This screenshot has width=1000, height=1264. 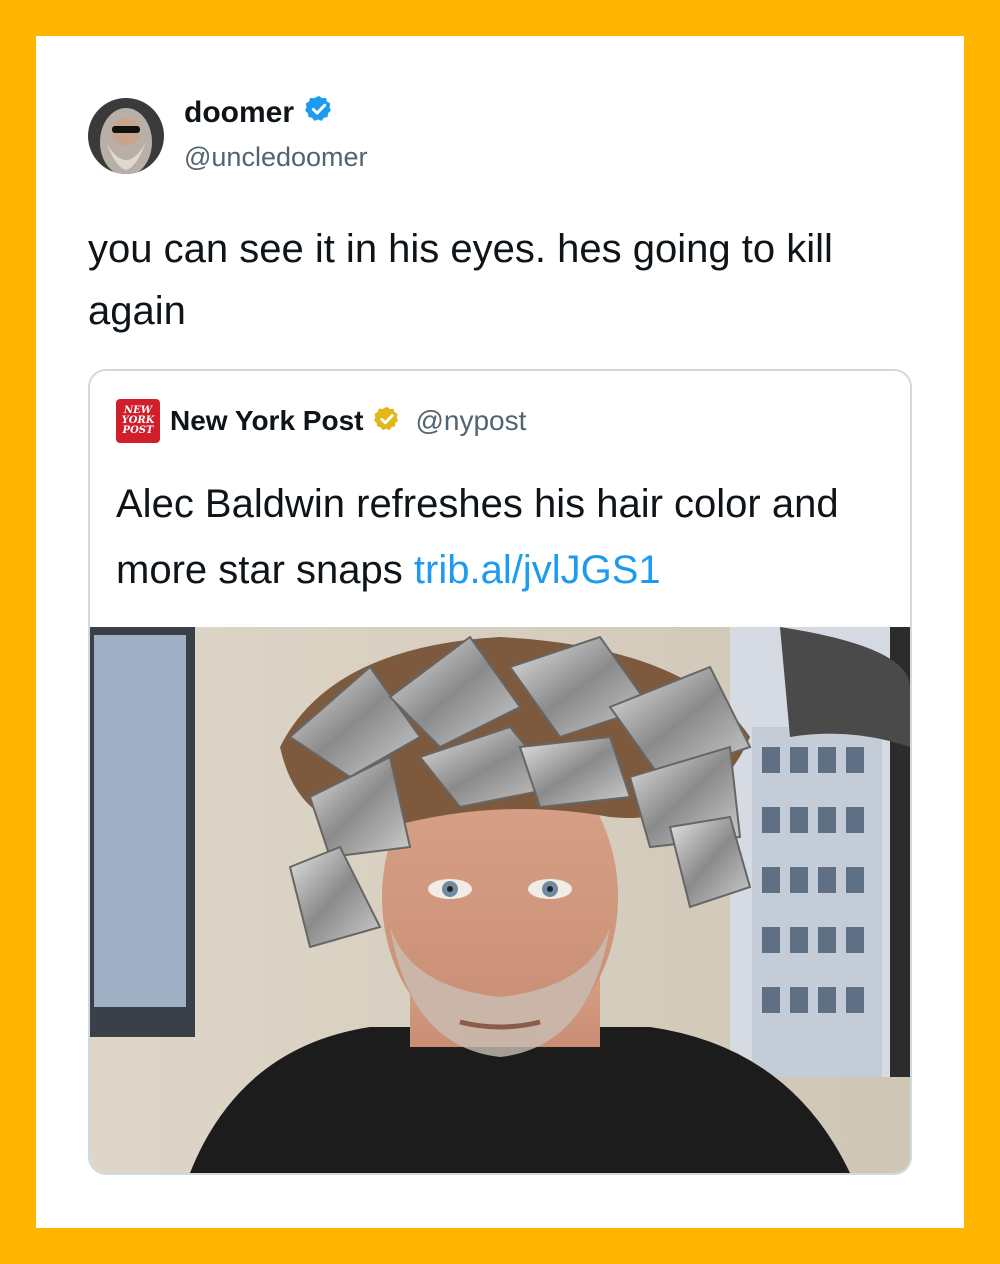 I want to click on new-york-post-logo-icon: NEW YORK POST, so click(x=138, y=421).